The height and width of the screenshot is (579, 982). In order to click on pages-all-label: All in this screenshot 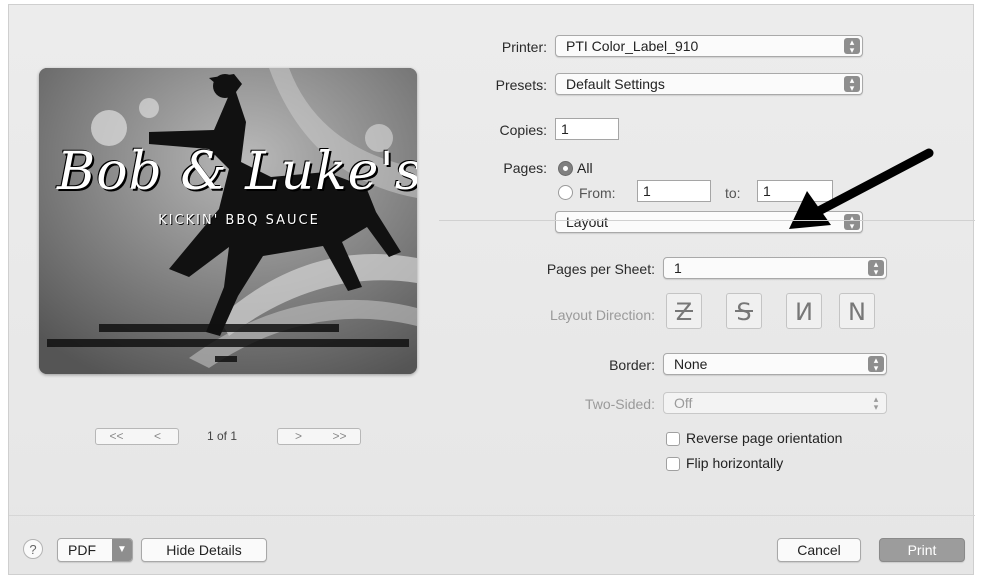, I will do `click(585, 168)`.